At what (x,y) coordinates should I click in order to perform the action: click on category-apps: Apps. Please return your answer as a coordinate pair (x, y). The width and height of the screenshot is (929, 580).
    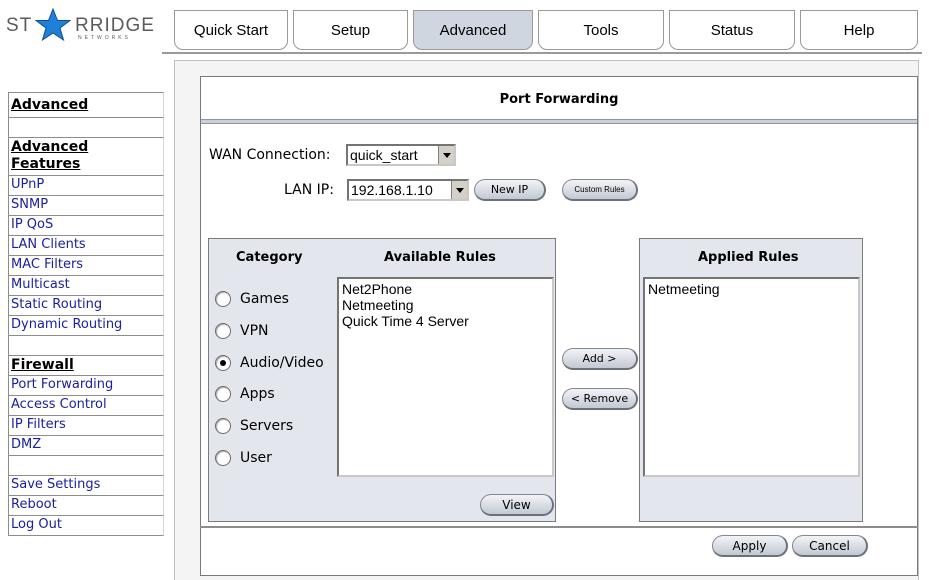
    Looking at the image, I should click on (245, 394).